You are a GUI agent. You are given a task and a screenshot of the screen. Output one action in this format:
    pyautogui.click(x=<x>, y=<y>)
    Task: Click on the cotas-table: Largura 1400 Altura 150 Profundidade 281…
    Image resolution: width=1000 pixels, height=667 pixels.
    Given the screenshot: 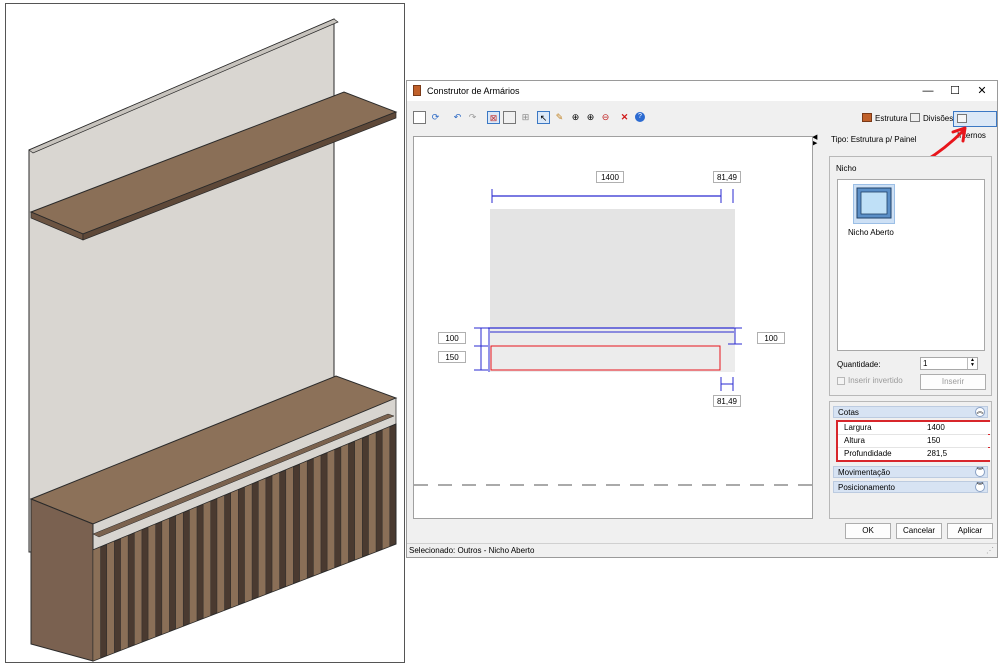 What is the action you would take?
    pyautogui.click(x=913, y=441)
    